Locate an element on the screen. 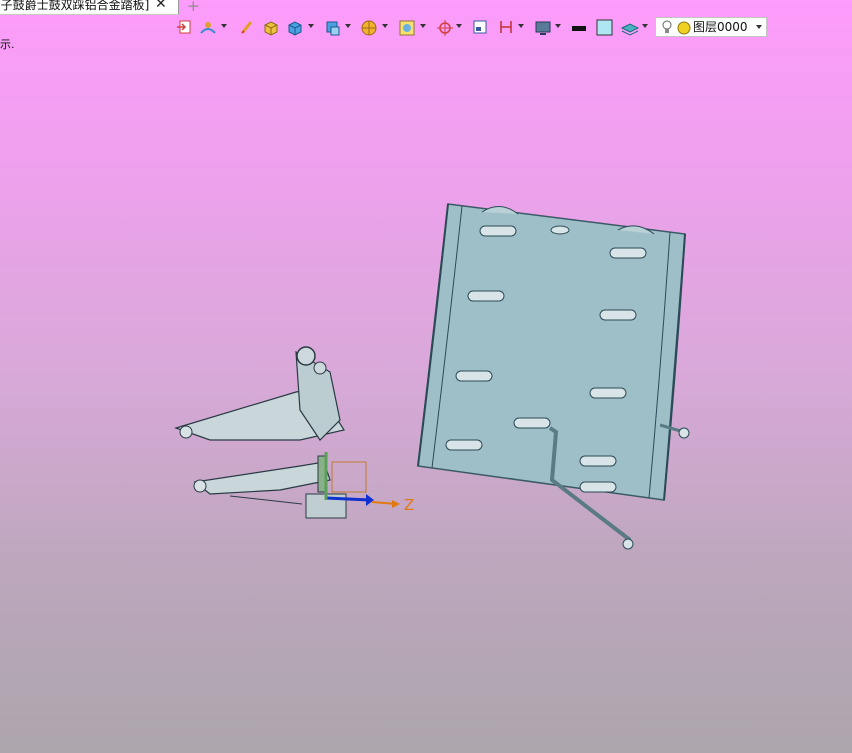 Image resolution: width=852 pixels, height=753 pixels. color-swatch-cyan is located at coordinates (605, 28).